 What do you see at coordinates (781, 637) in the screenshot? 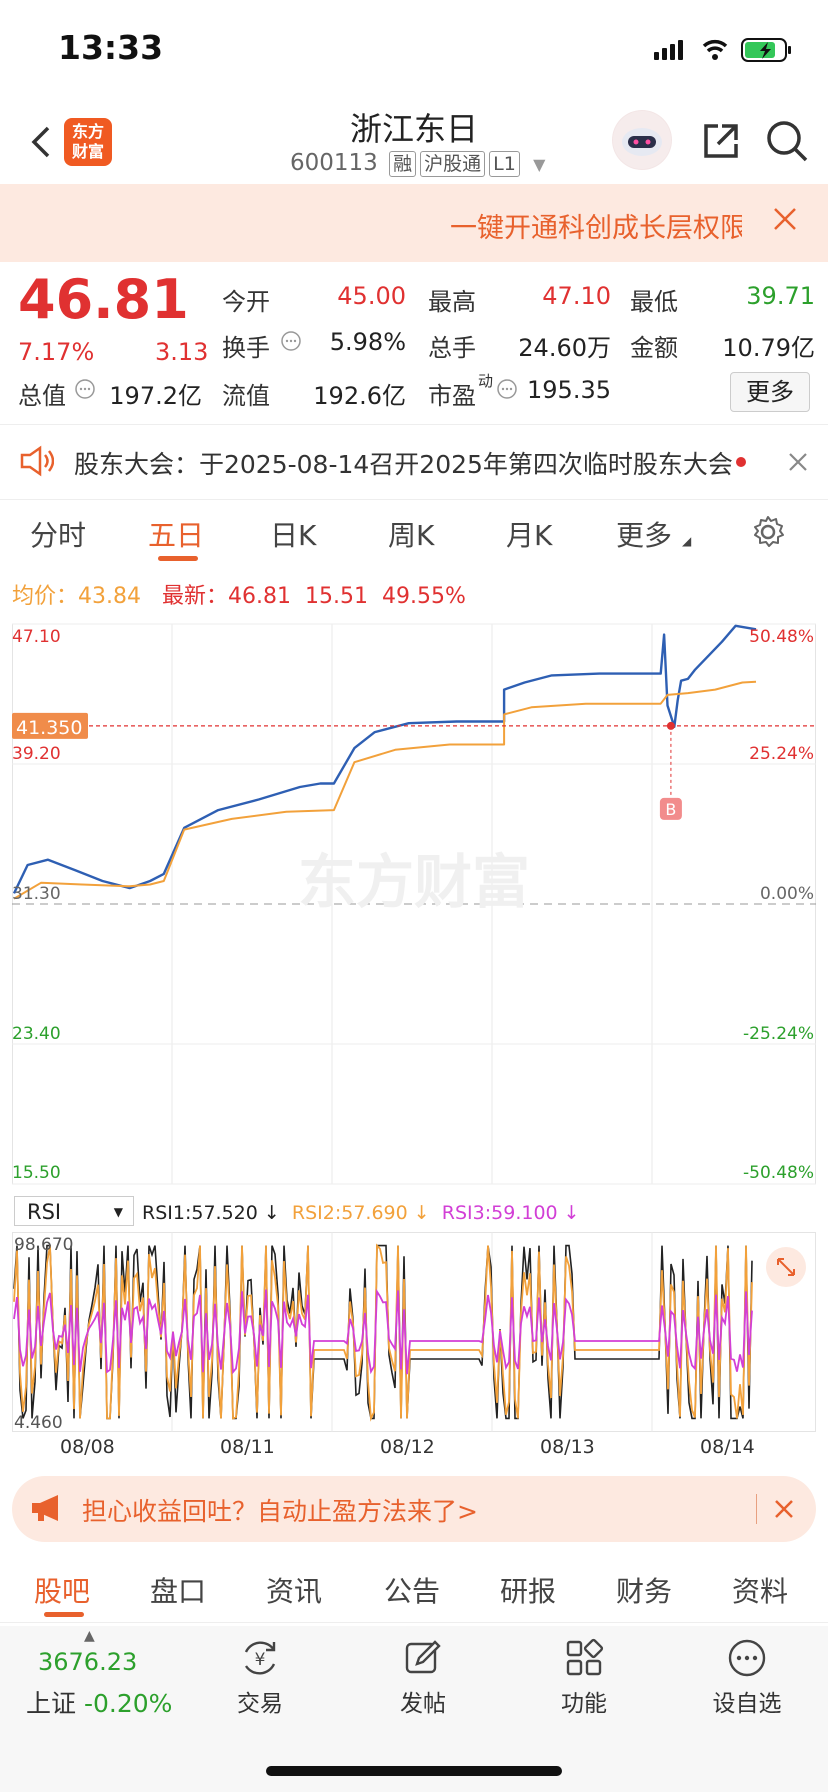
I see `y-tick-right: 50.48%` at bounding box center [781, 637].